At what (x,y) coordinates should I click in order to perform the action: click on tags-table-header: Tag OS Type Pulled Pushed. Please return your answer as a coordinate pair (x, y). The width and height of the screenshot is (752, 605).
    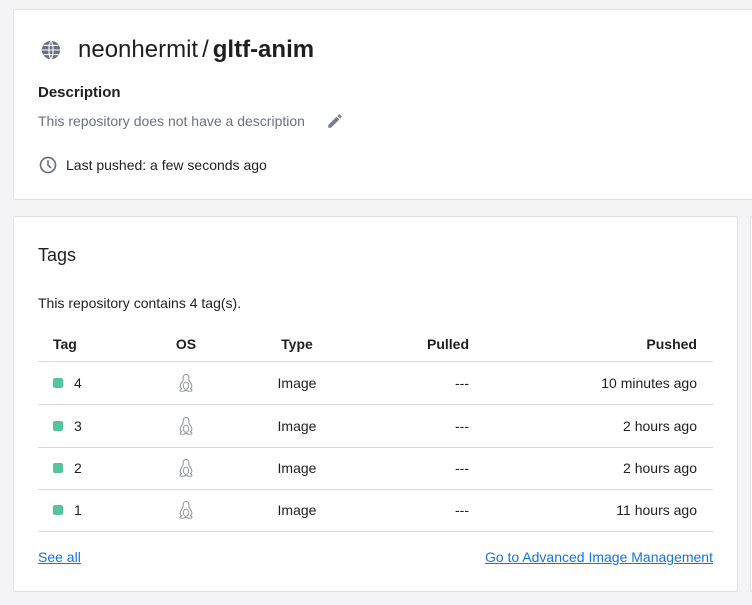
    Looking at the image, I should click on (375, 344).